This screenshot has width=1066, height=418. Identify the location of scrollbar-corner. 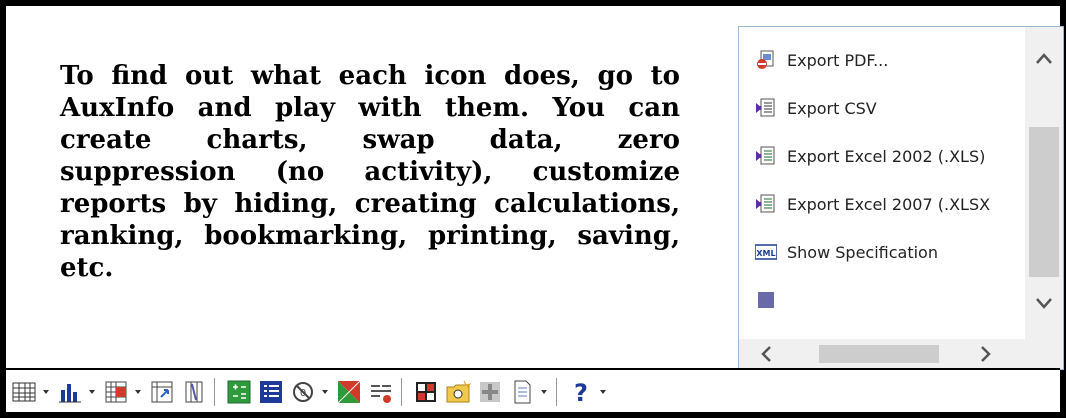
(1044, 354).